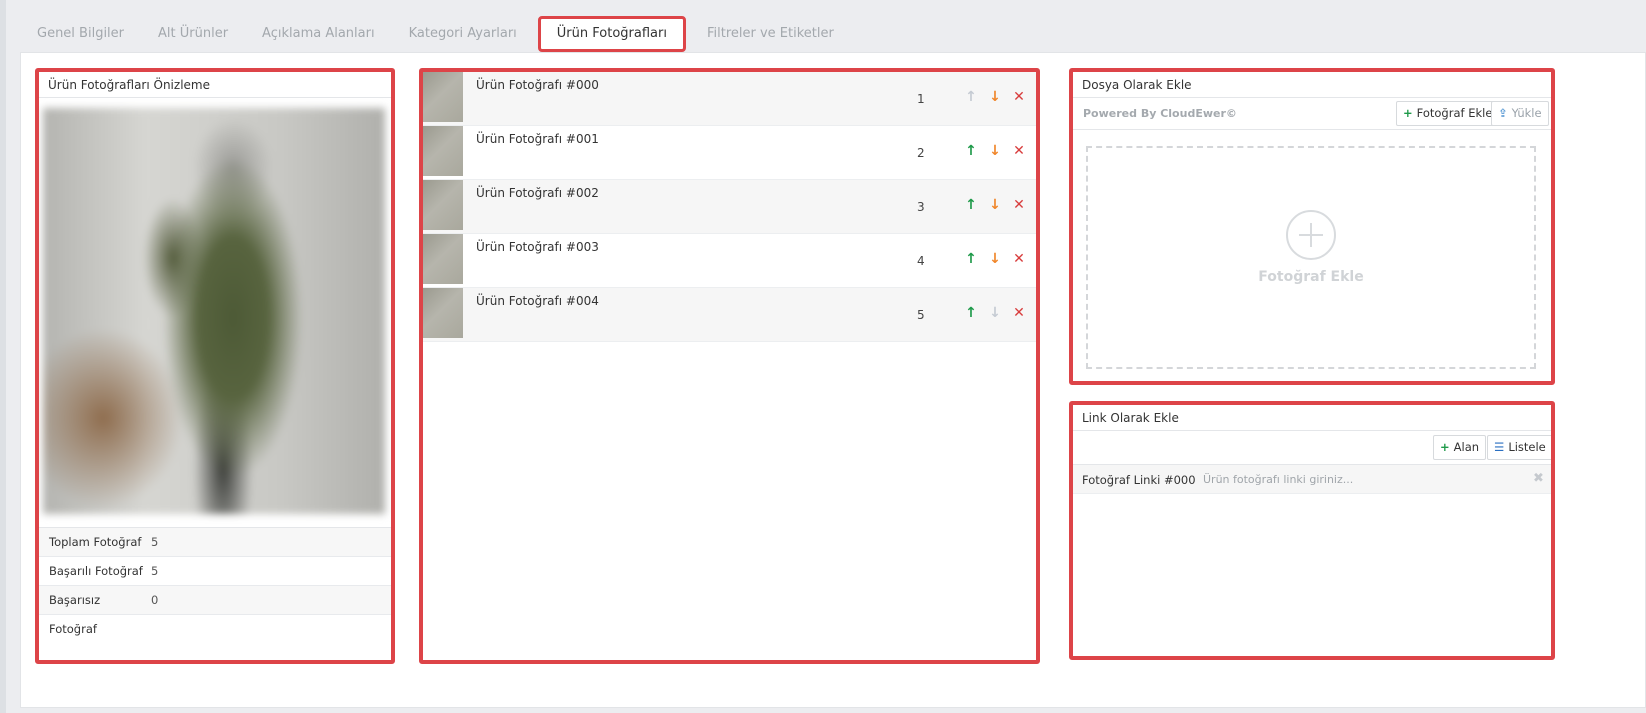 This screenshot has height=713, width=1646. I want to click on add-field-button: + Alan, so click(1460, 447).